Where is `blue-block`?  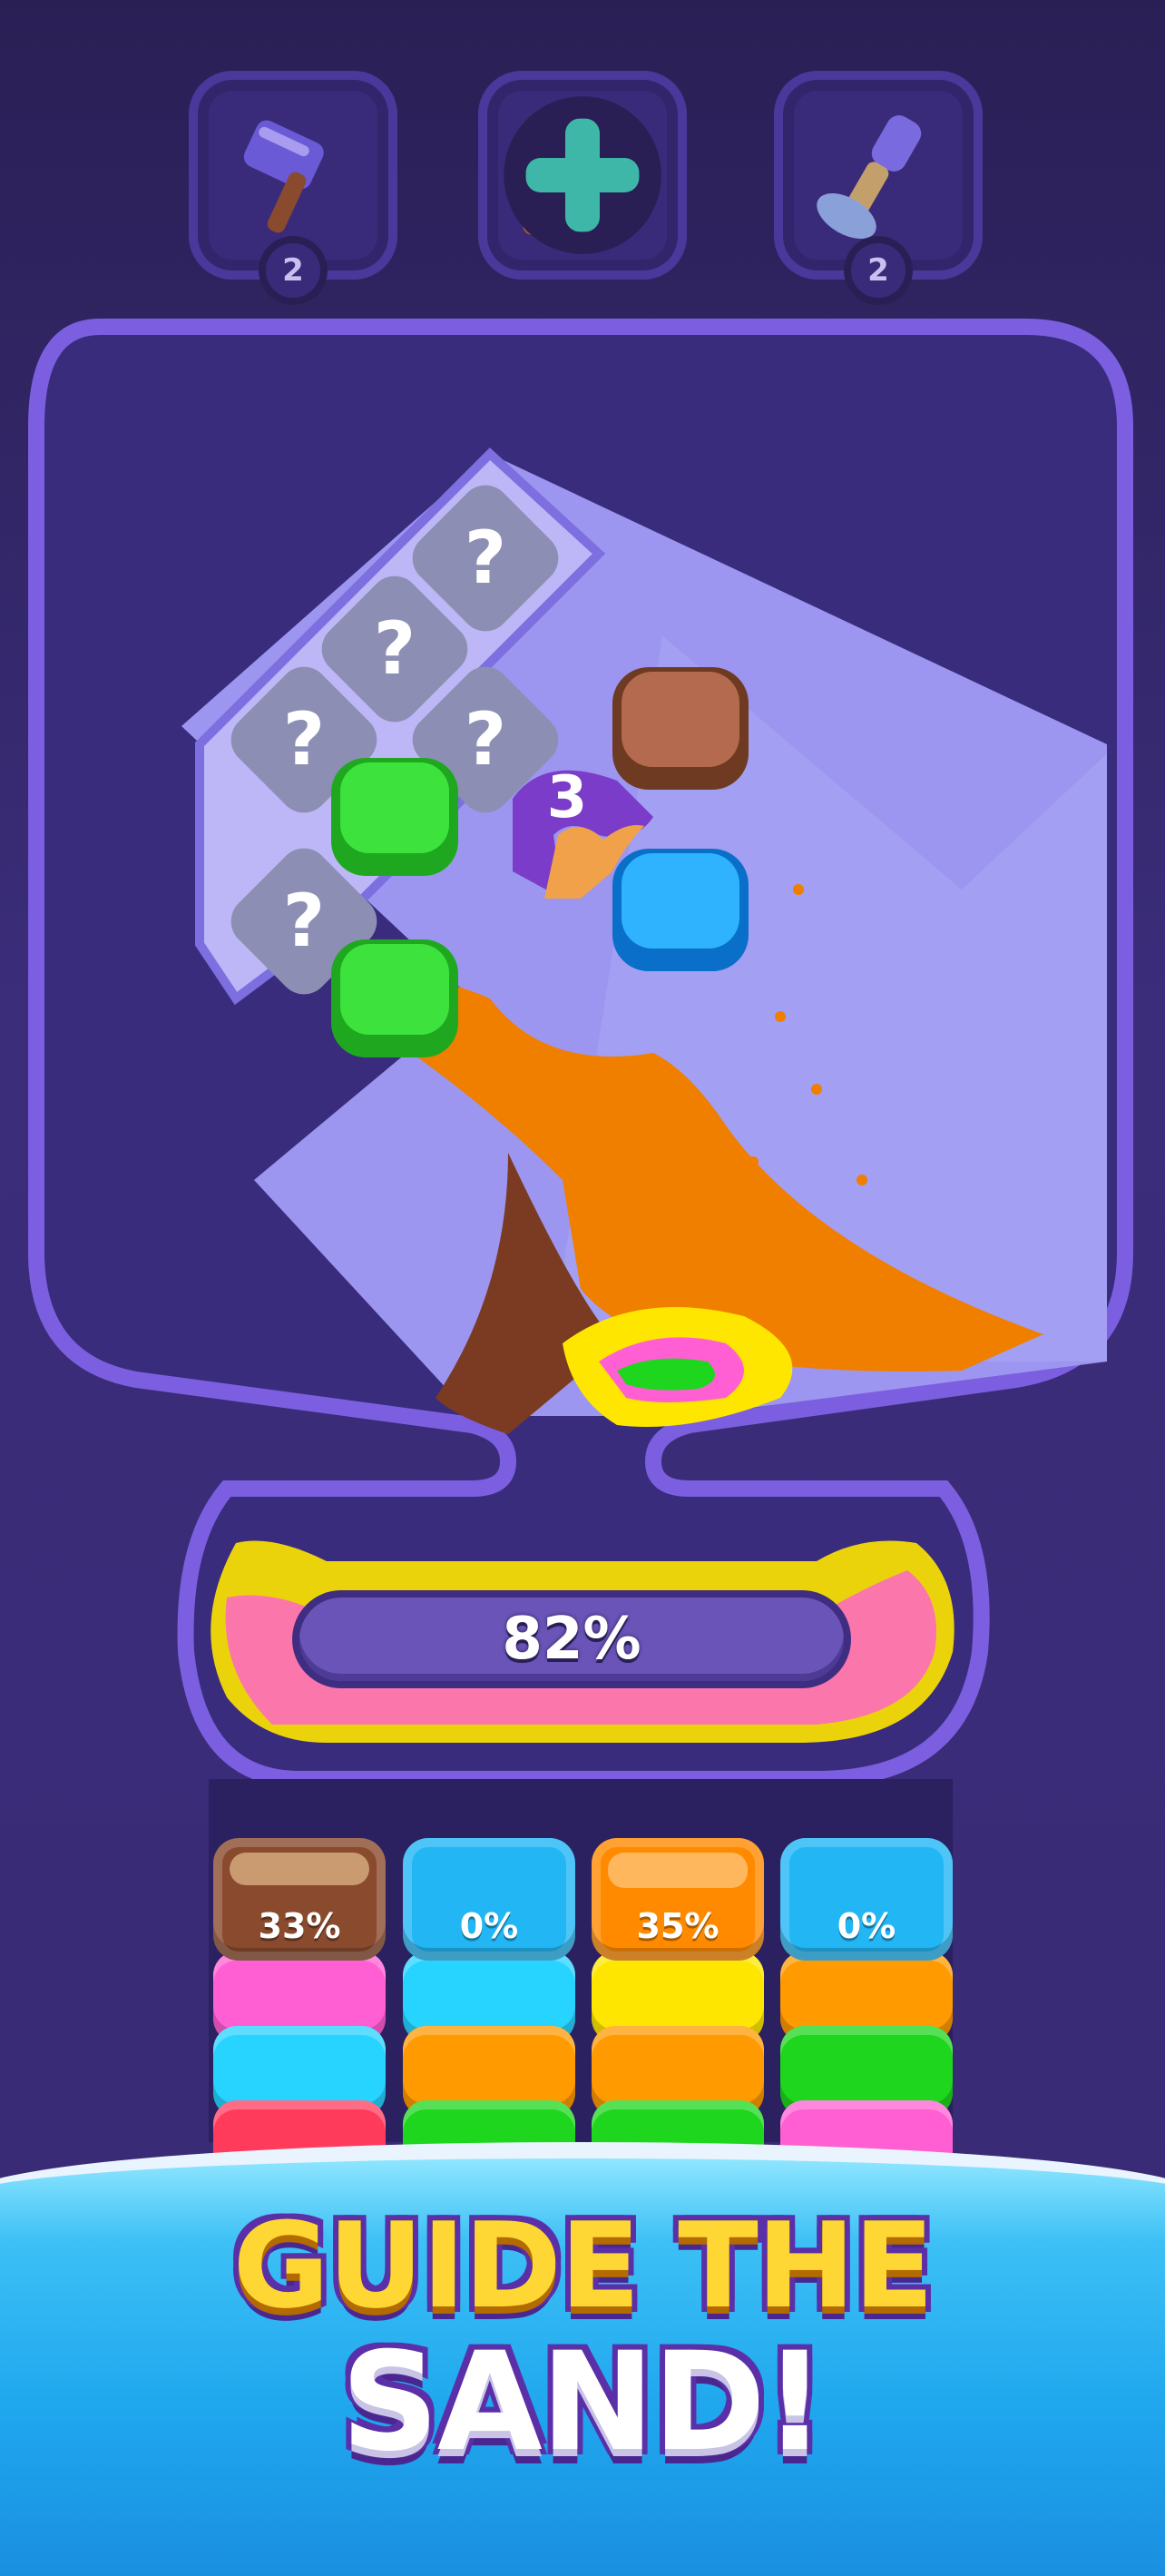 blue-block is located at coordinates (680, 910).